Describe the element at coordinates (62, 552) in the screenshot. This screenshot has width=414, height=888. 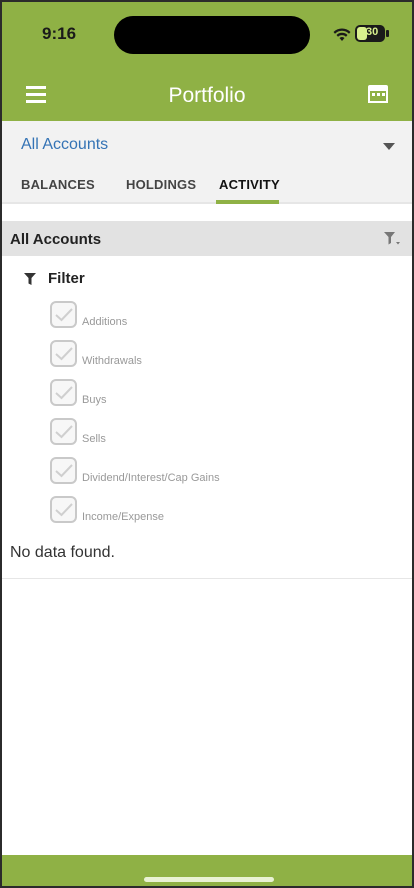
I see `empty-state-message: No data found.` at that location.